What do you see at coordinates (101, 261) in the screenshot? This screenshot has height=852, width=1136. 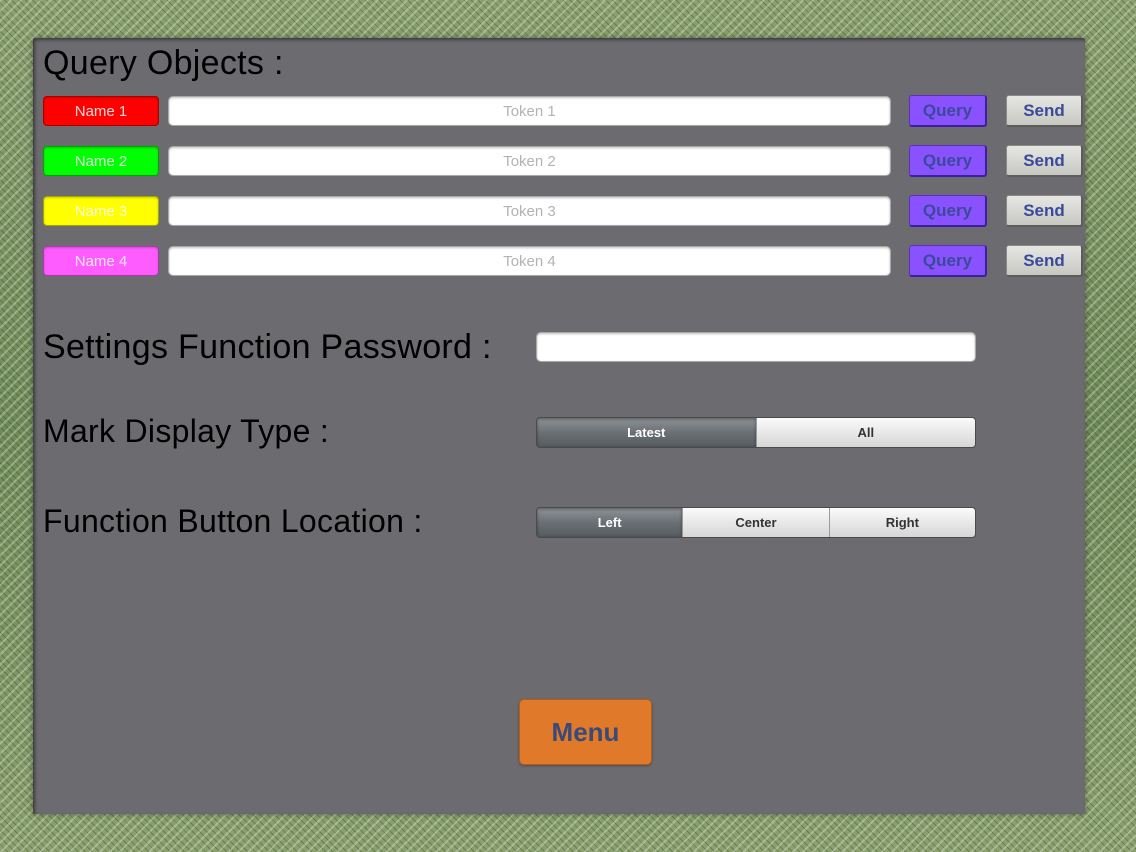 I see `name-field-4: Name 4` at bounding box center [101, 261].